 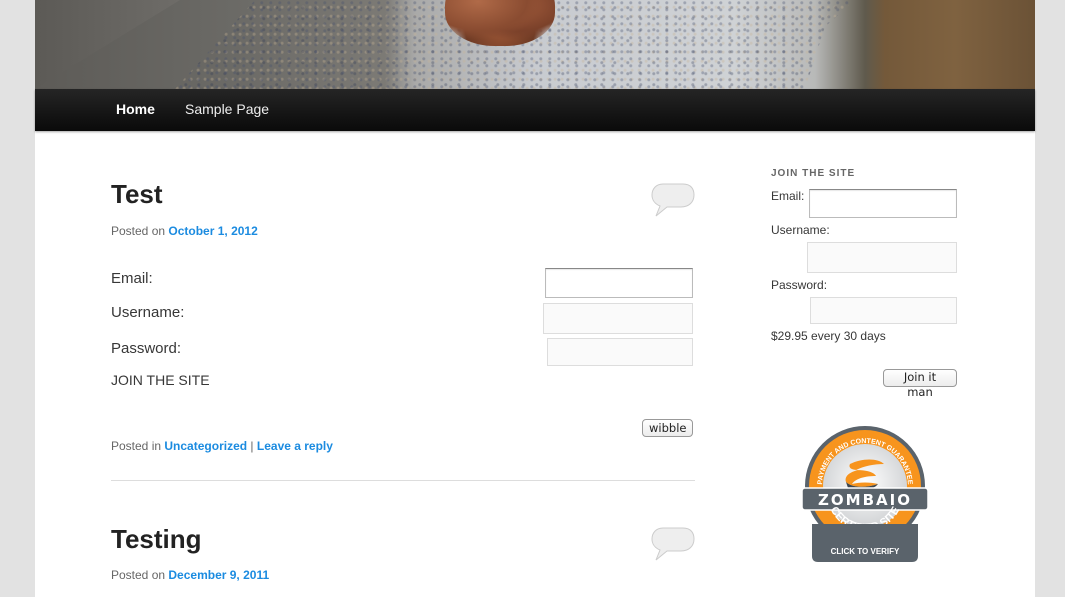 I want to click on sidebar-email-label: Email:, so click(x=788, y=196).